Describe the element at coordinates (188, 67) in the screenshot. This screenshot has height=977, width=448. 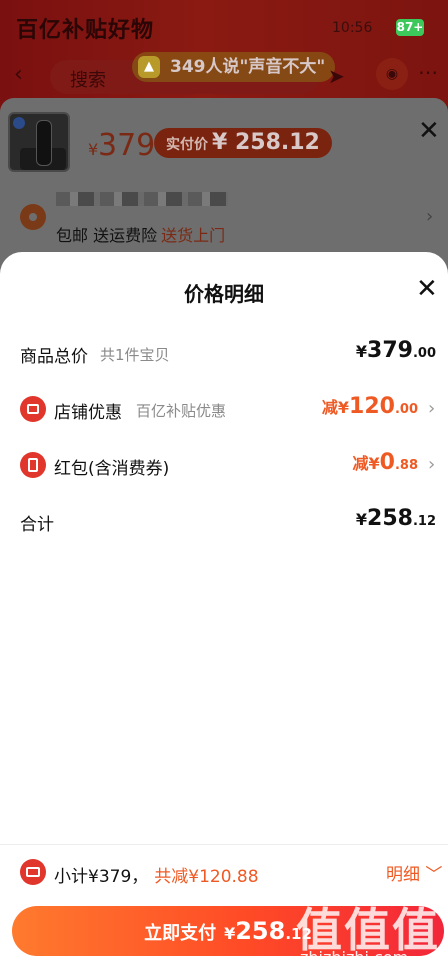
I see `toast-count: 349` at that location.